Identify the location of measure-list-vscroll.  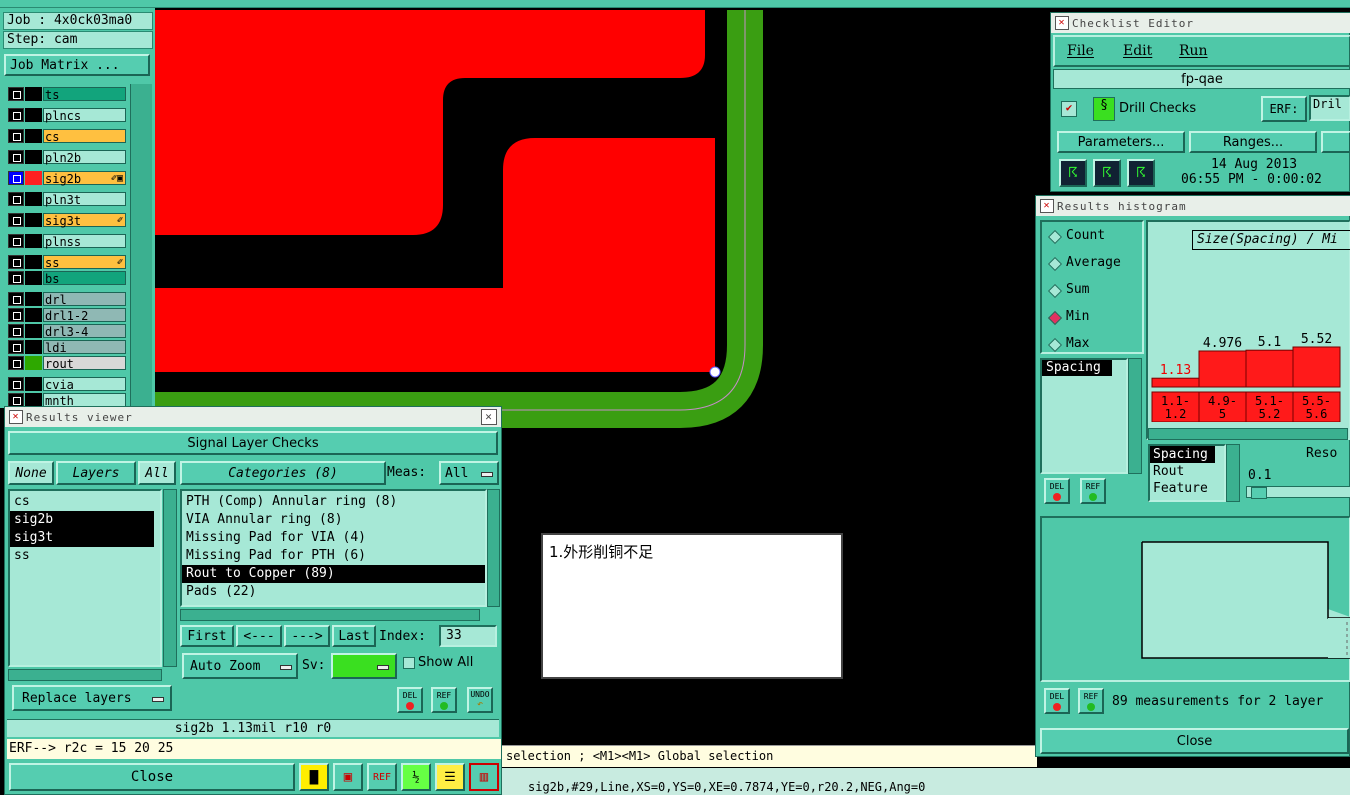
(1233, 473).